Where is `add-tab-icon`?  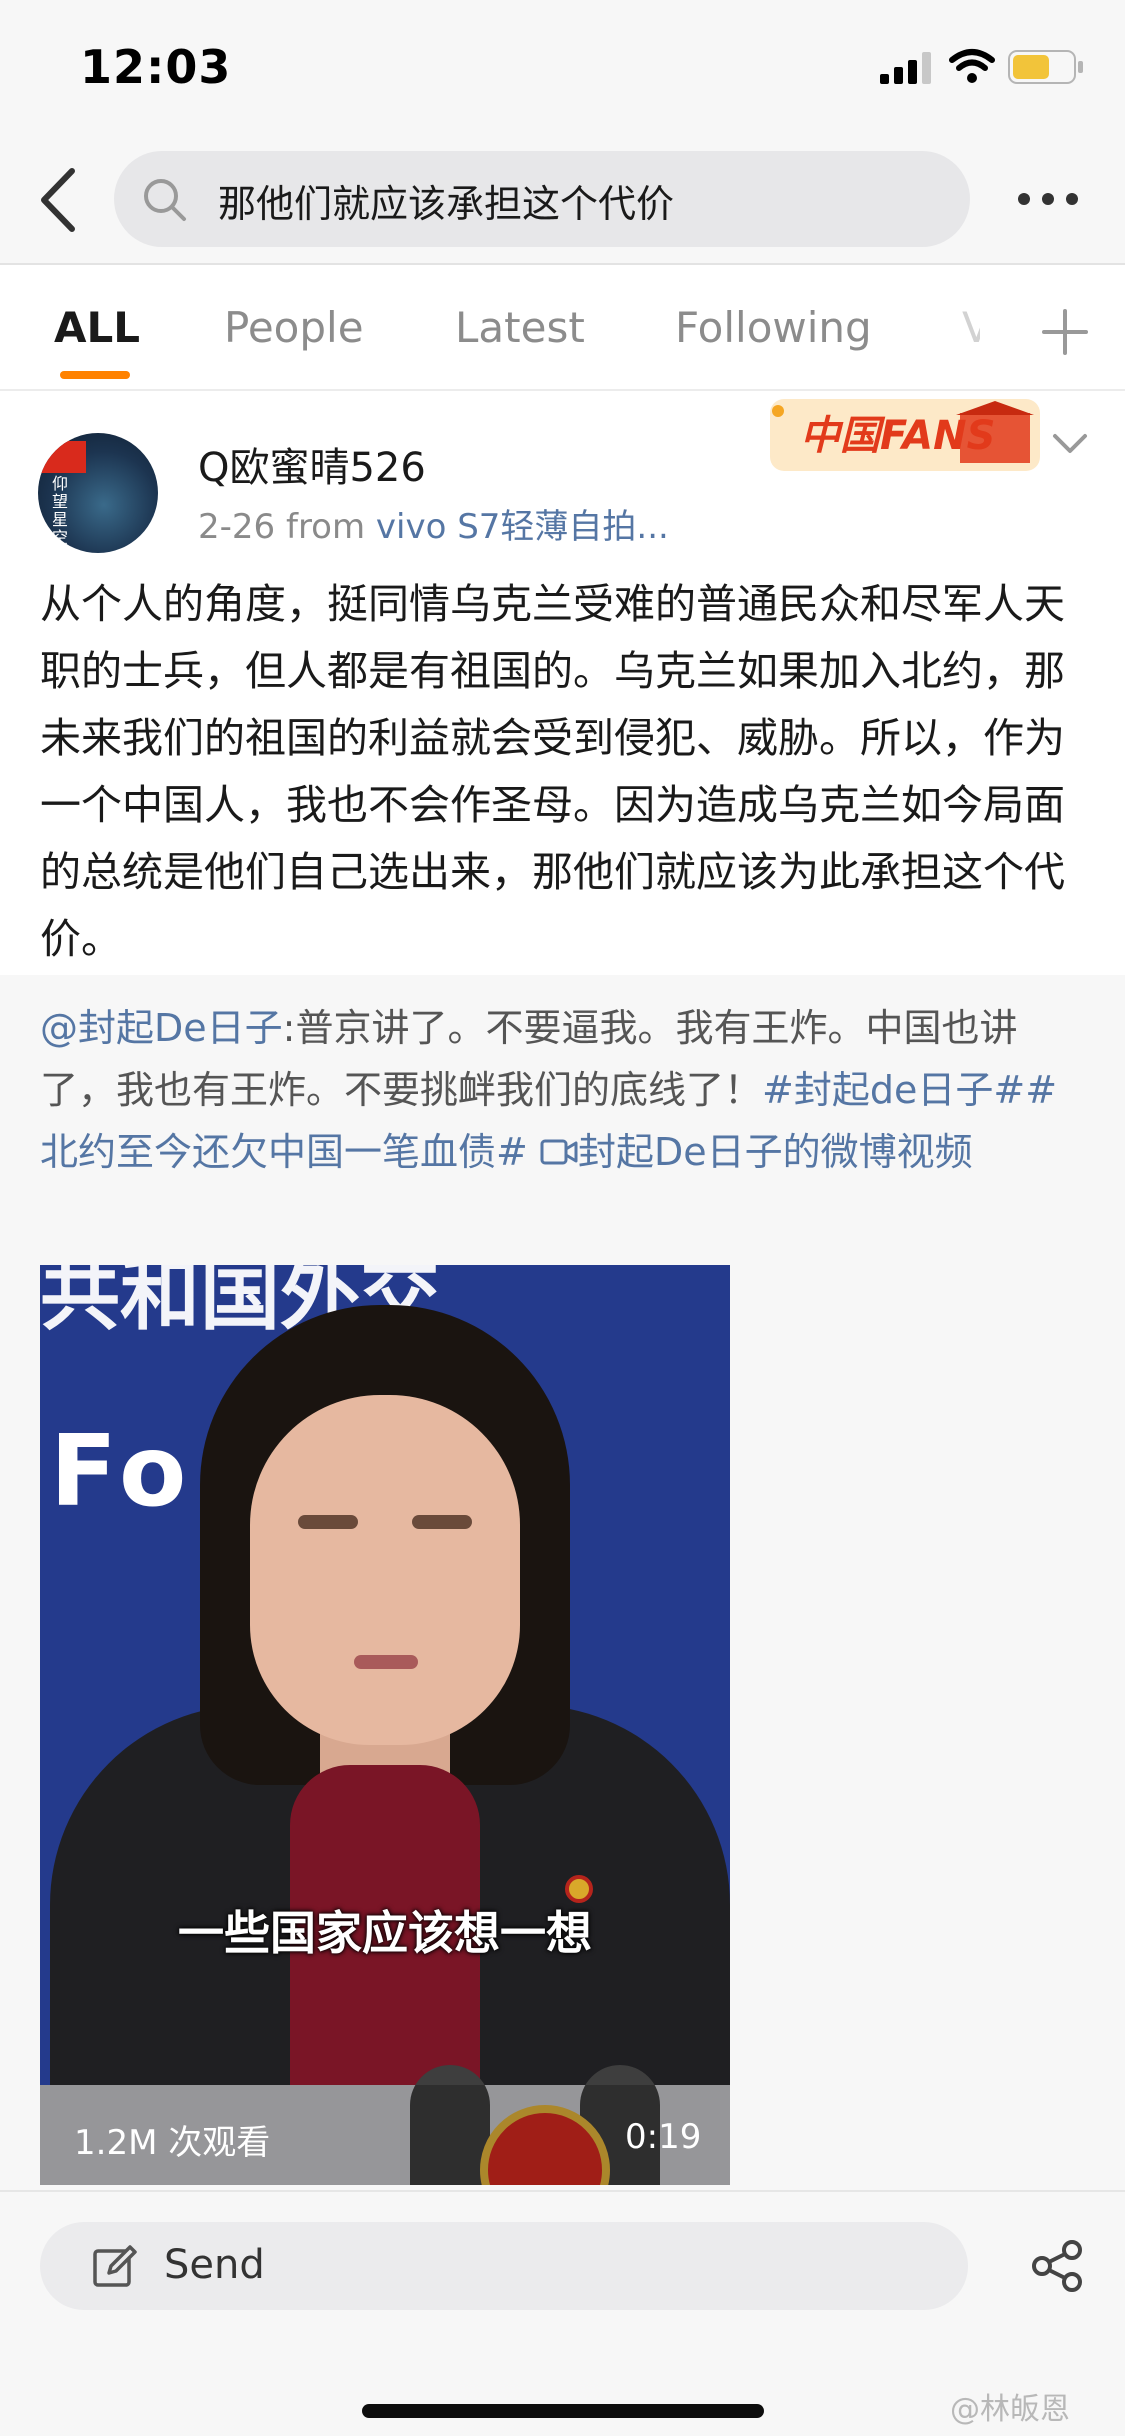 add-tab-icon is located at coordinates (1065, 332).